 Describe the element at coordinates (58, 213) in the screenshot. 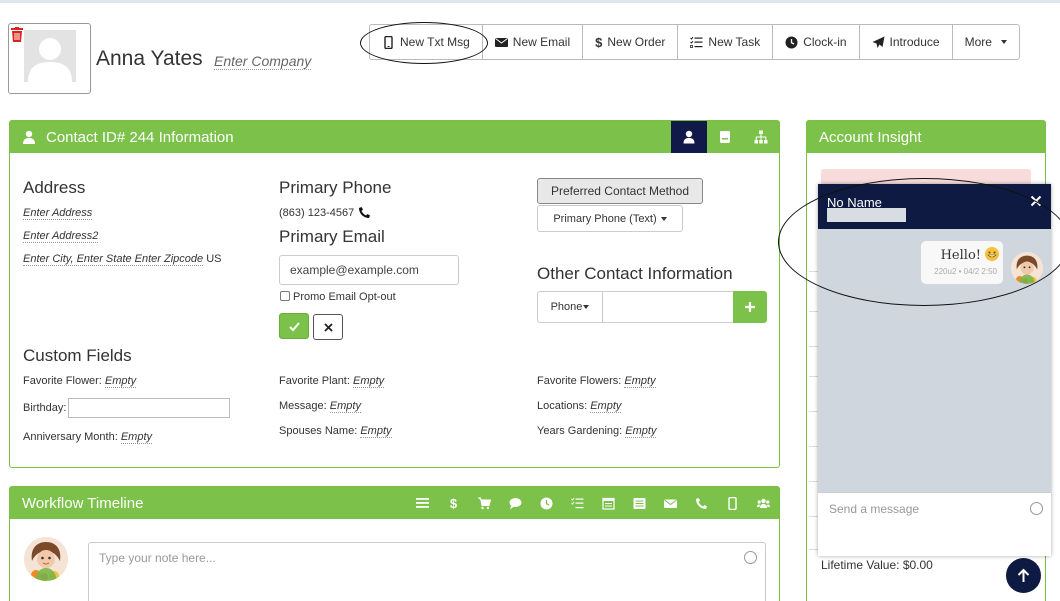

I see `address-line1: Enter Address` at that location.